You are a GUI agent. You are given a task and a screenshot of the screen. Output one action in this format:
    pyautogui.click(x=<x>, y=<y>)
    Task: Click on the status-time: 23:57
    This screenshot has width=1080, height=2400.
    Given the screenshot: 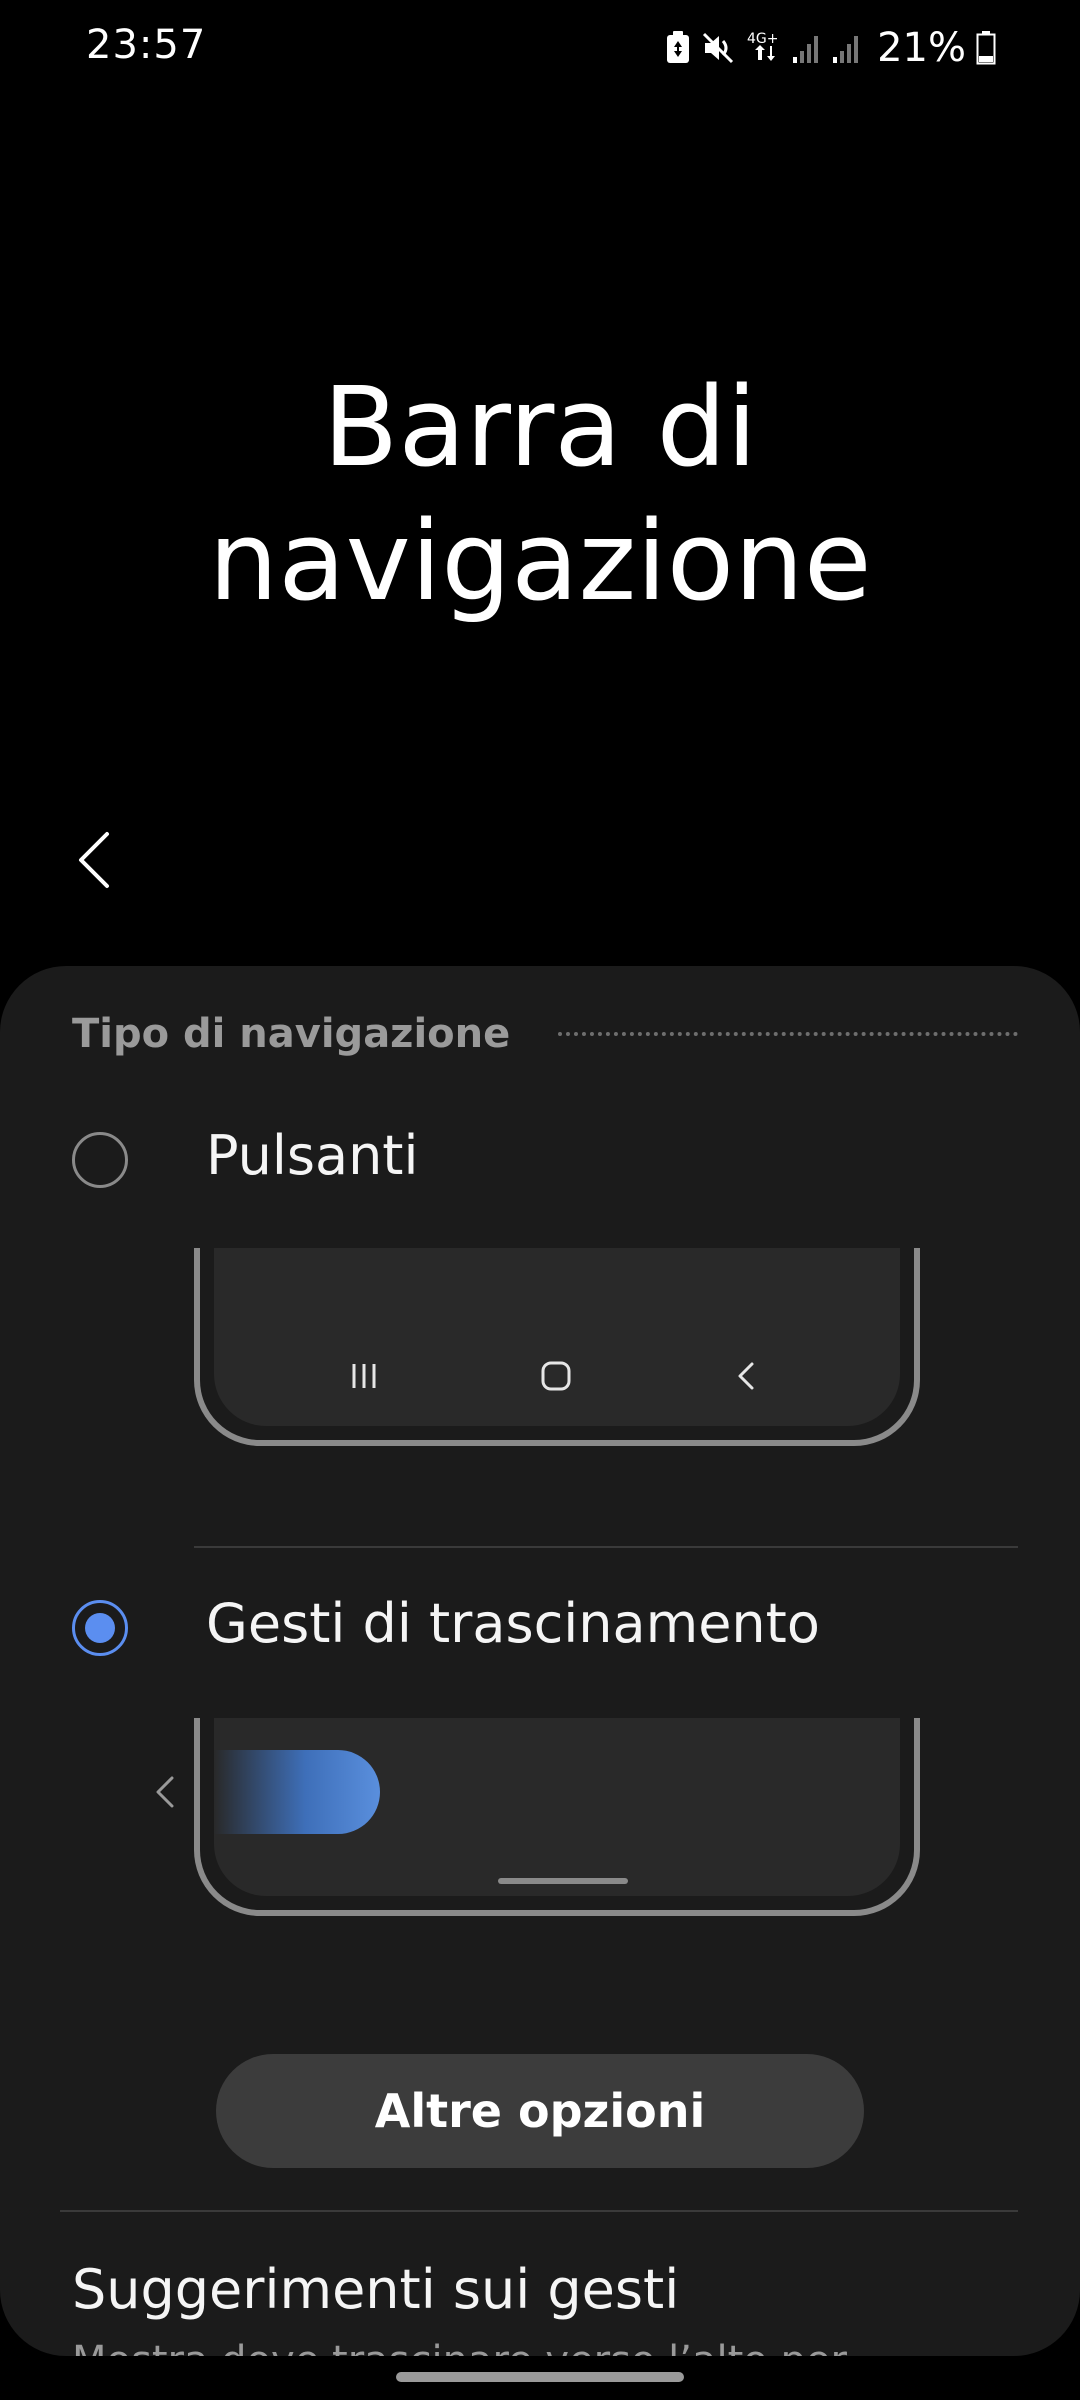 What is the action you would take?
    pyautogui.click(x=146, y=45)
    